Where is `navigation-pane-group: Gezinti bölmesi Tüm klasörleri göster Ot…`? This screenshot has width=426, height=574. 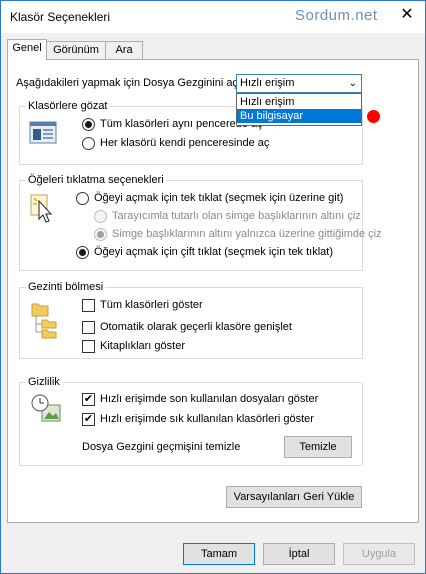
navigation-pane-group: Gezinti bölmesi Tüm klasörleri göster Ot… is located at coordinates (191, 320).